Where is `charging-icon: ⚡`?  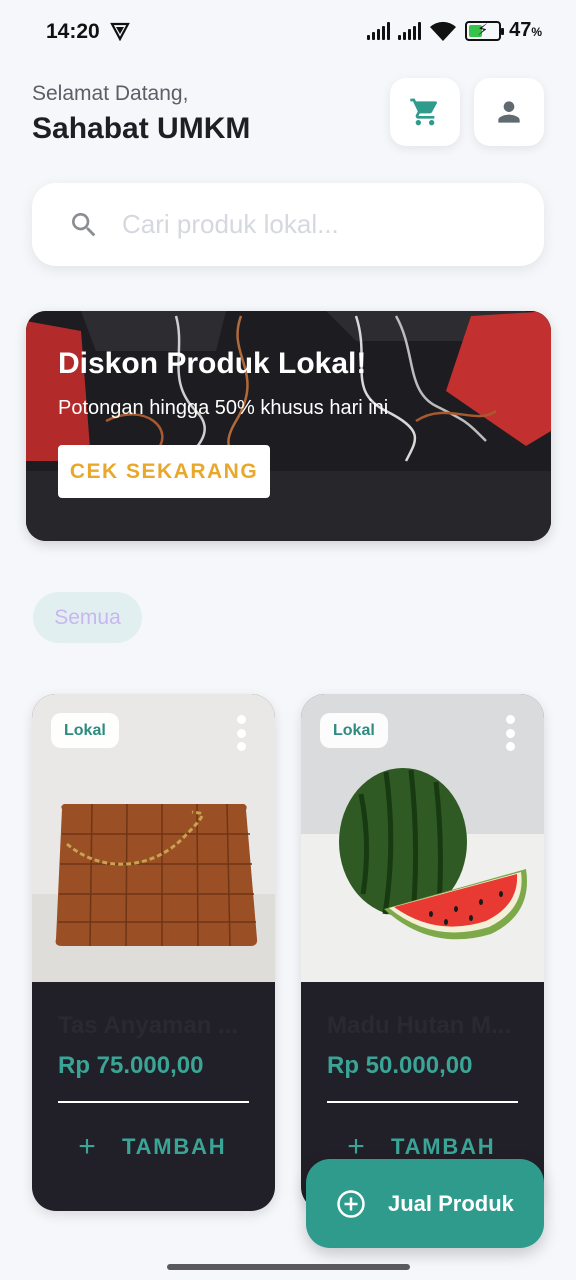
charging-icon: ⚡ is located at coordinates (483, 30).